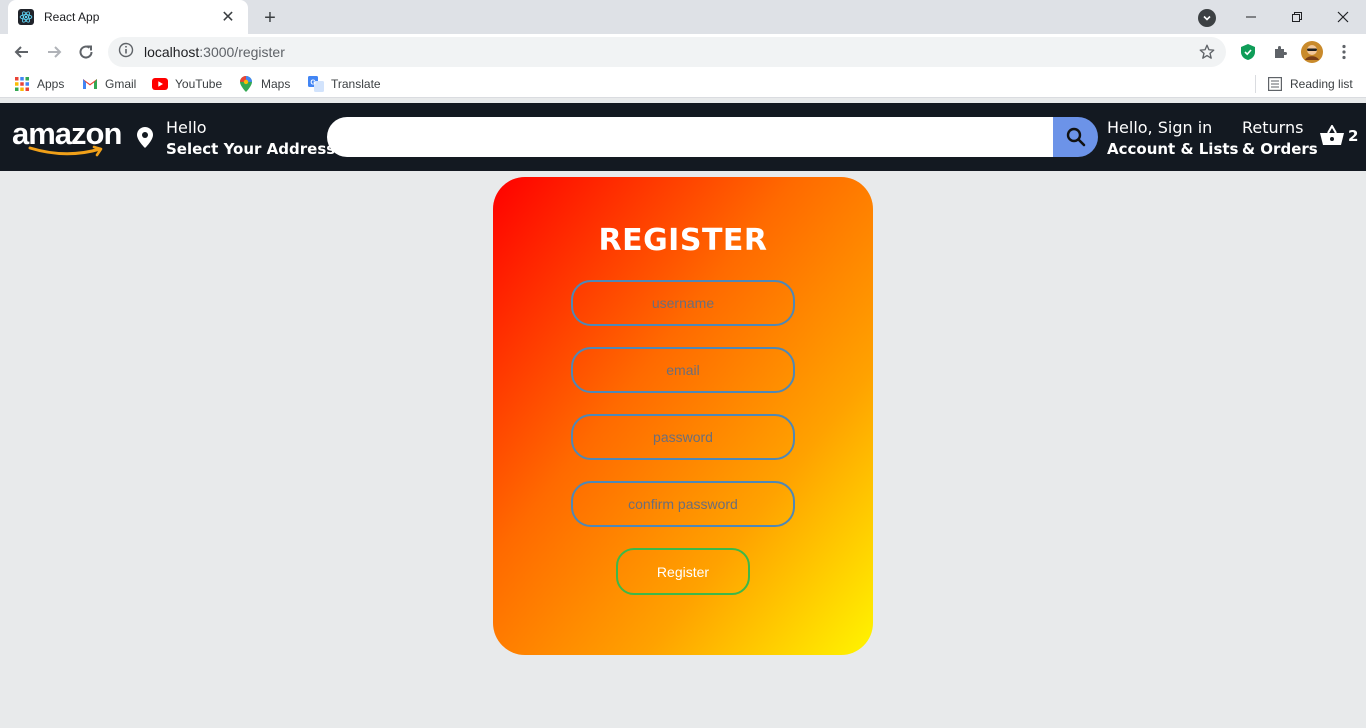 The image size is (1366, 728). I want to click on url-host: localhost, so click(172, 52).